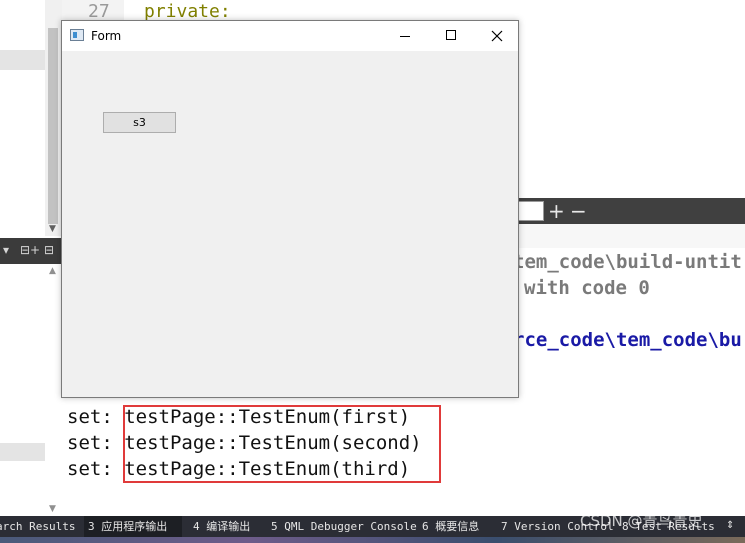 The width and height of the screenshot is (745, 543). I want to click on tab-scroll-icon: ⇕, so click(730, 525).